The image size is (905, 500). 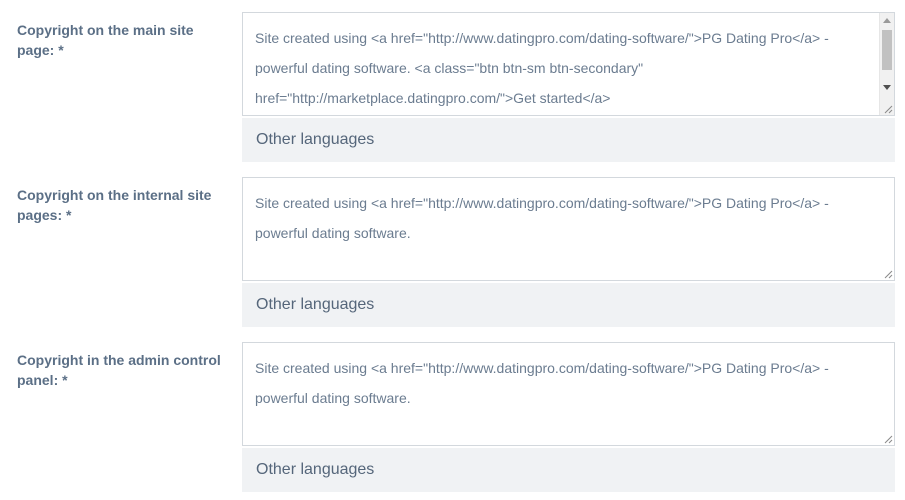 What do you see at coordinates (114, 205) in the screenshot?
I see `copyright-internal-pages-label: Copyright on the internal site pages: *` at bounding box center [114, 205].